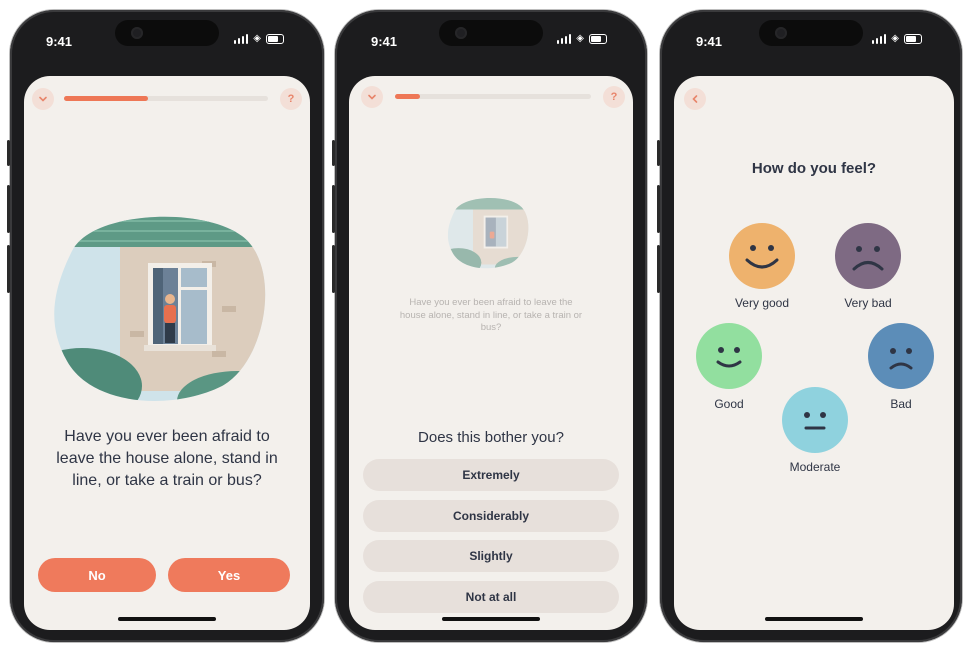 The image size is (969, 651). I want to click on mood-label-moderate: Moderate, so click(815, 467).